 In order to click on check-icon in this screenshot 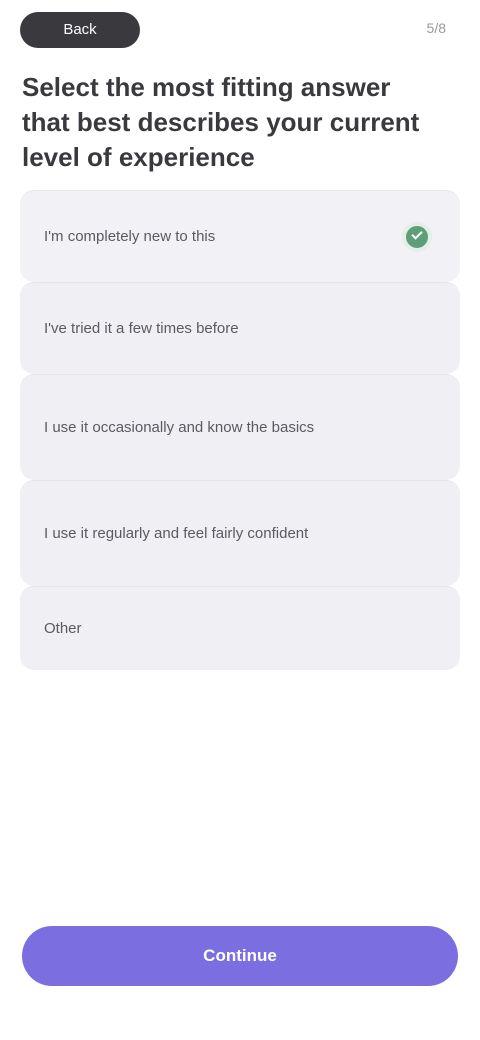, I will do `click(417, 233)`.